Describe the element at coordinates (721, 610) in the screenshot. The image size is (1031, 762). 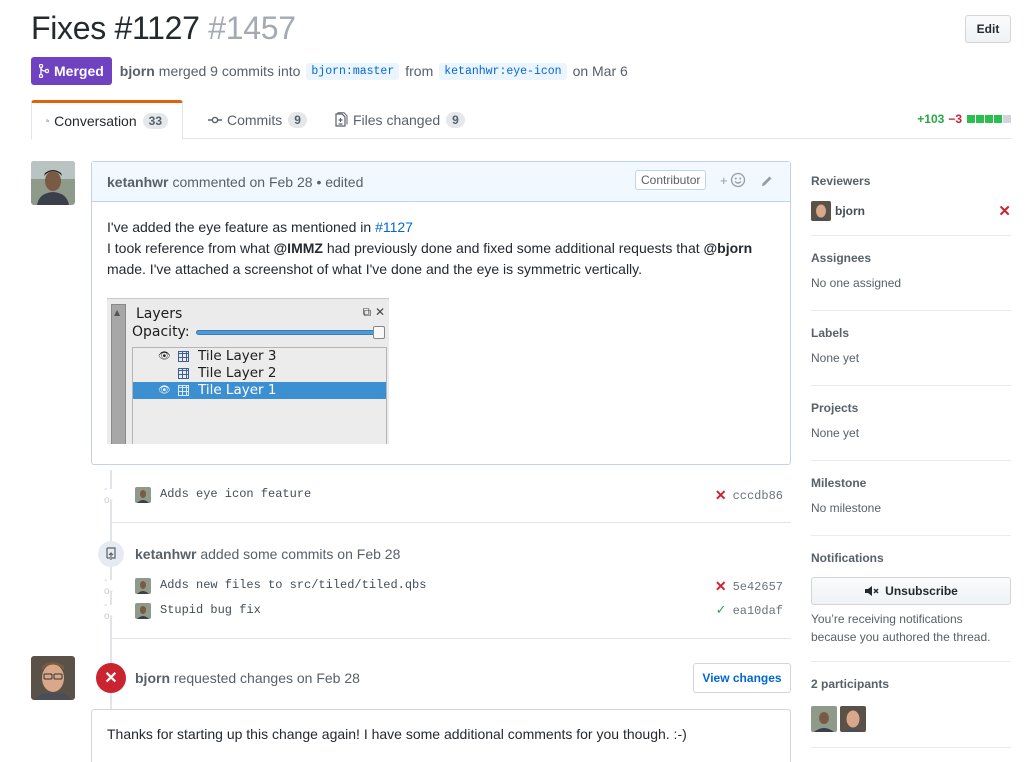
I see `status-success-icon: ✓` at that location.